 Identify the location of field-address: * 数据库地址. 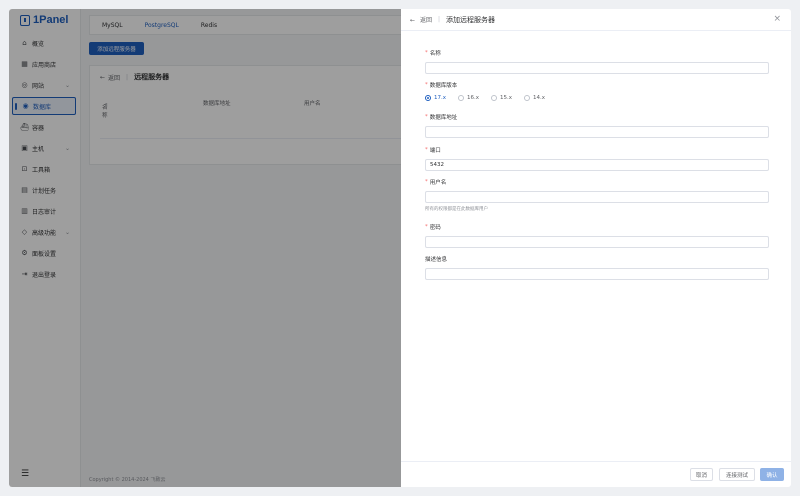
(597, 125).